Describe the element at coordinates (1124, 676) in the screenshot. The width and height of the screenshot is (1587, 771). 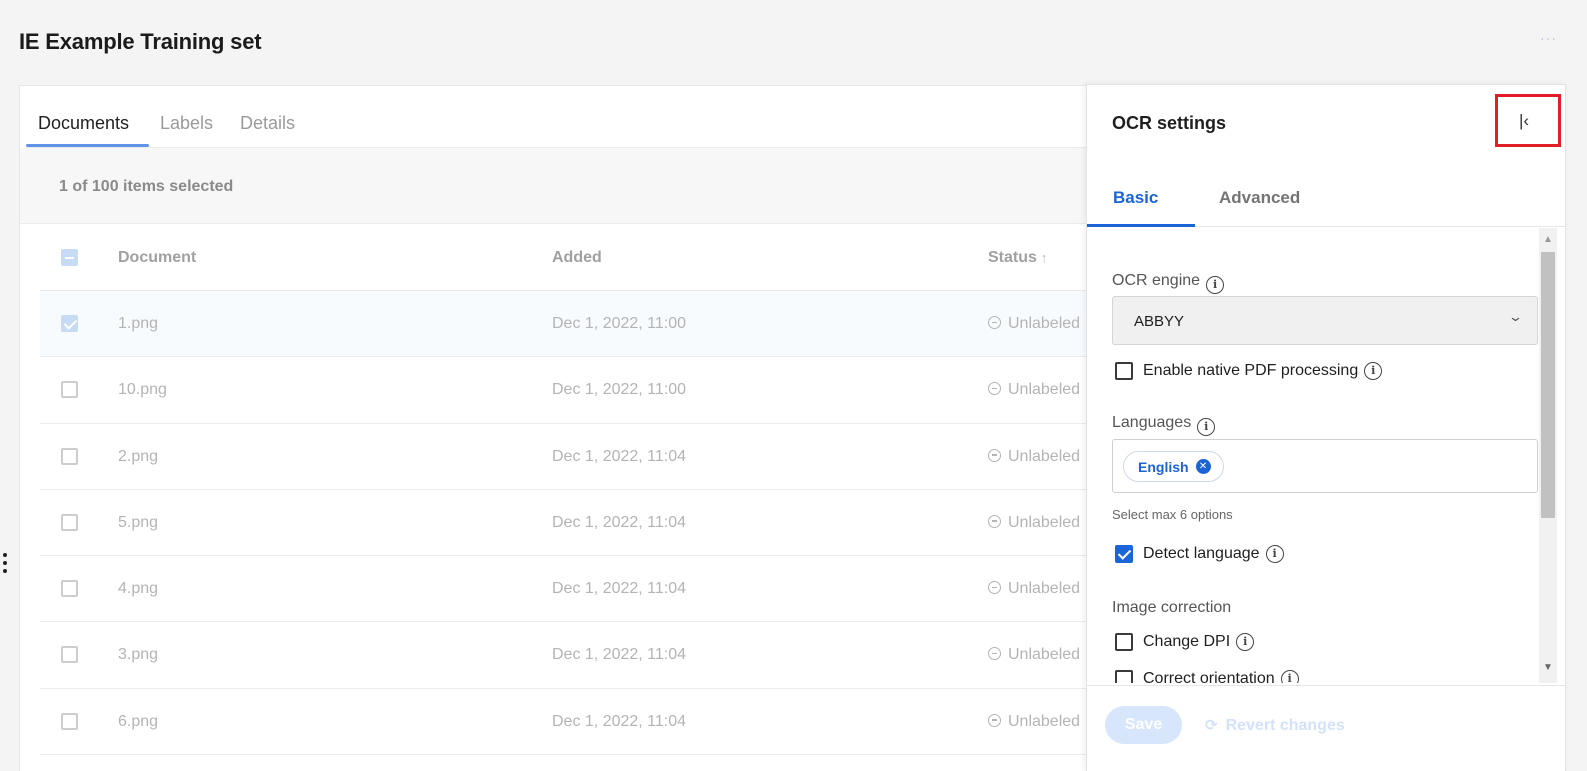
I see `correct-orientation-checkbox` at that location.